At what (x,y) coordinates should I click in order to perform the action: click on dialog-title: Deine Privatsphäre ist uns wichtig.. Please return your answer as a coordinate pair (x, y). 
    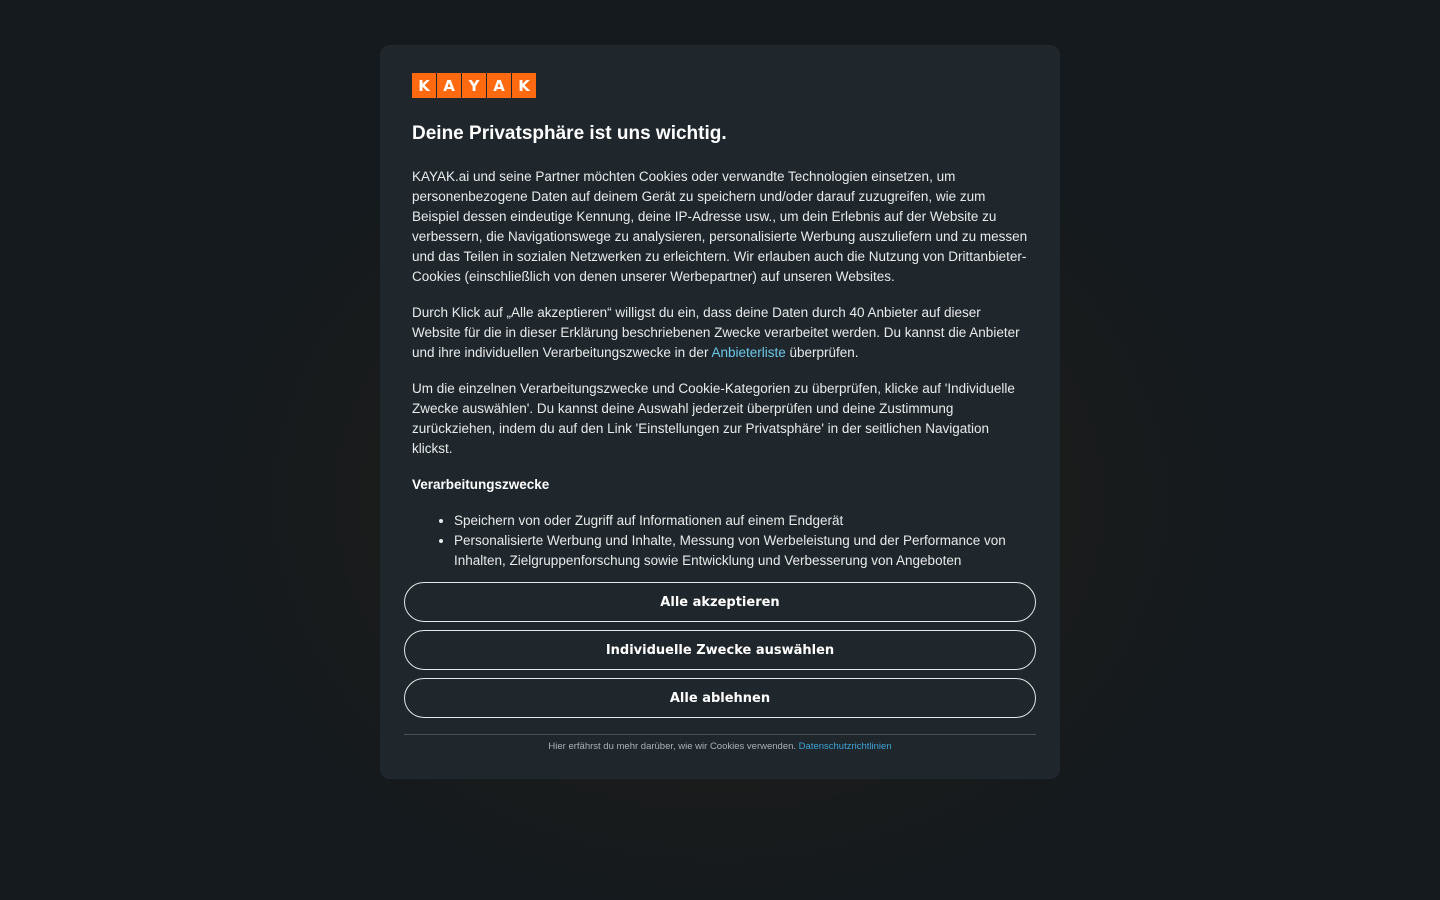
    Looking at the image, I should click on (569, 133).